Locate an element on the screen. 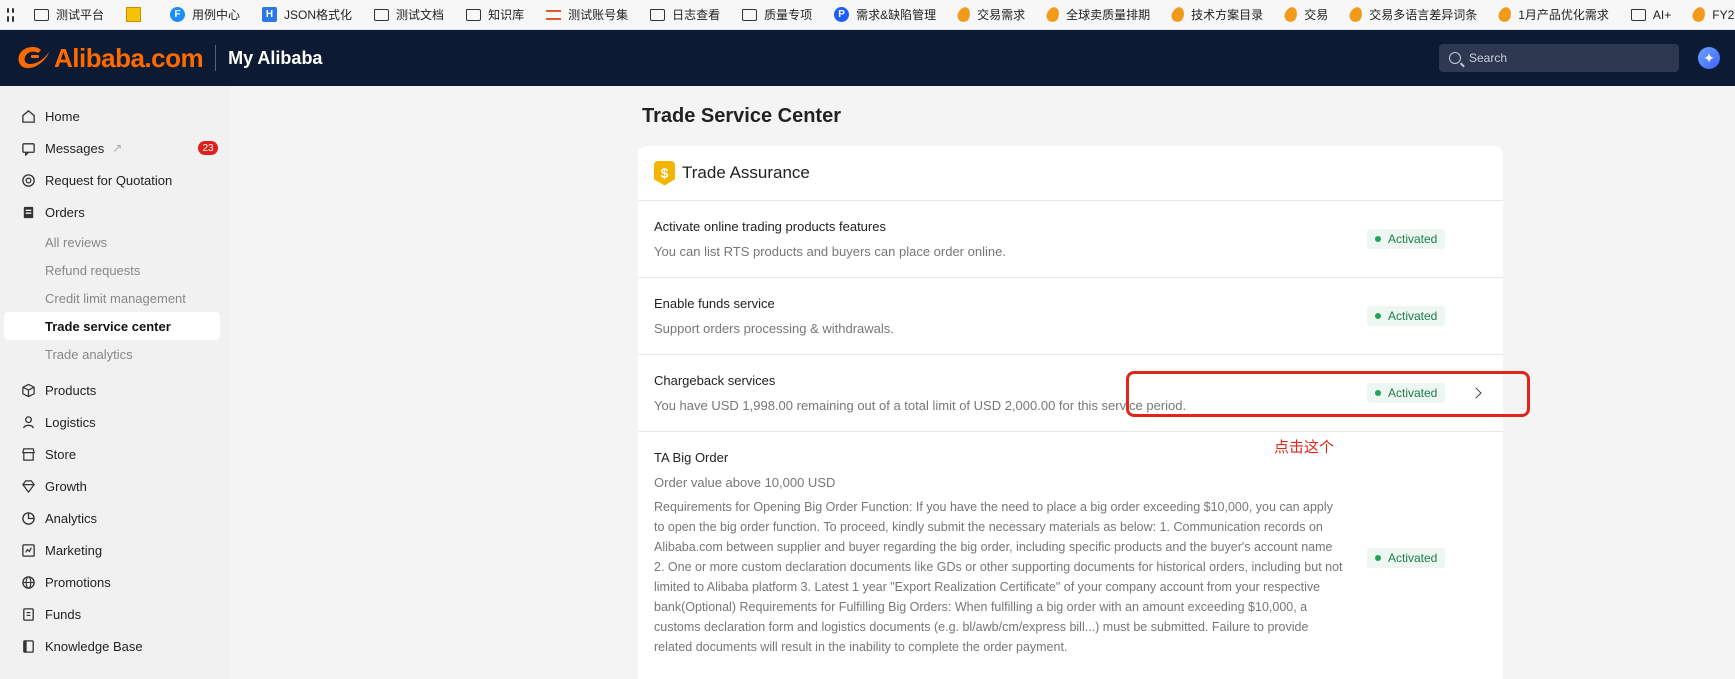 Image resolution: width=1735 pixels, height=679 pixels. box-icon is located at coordinates (28, 390).